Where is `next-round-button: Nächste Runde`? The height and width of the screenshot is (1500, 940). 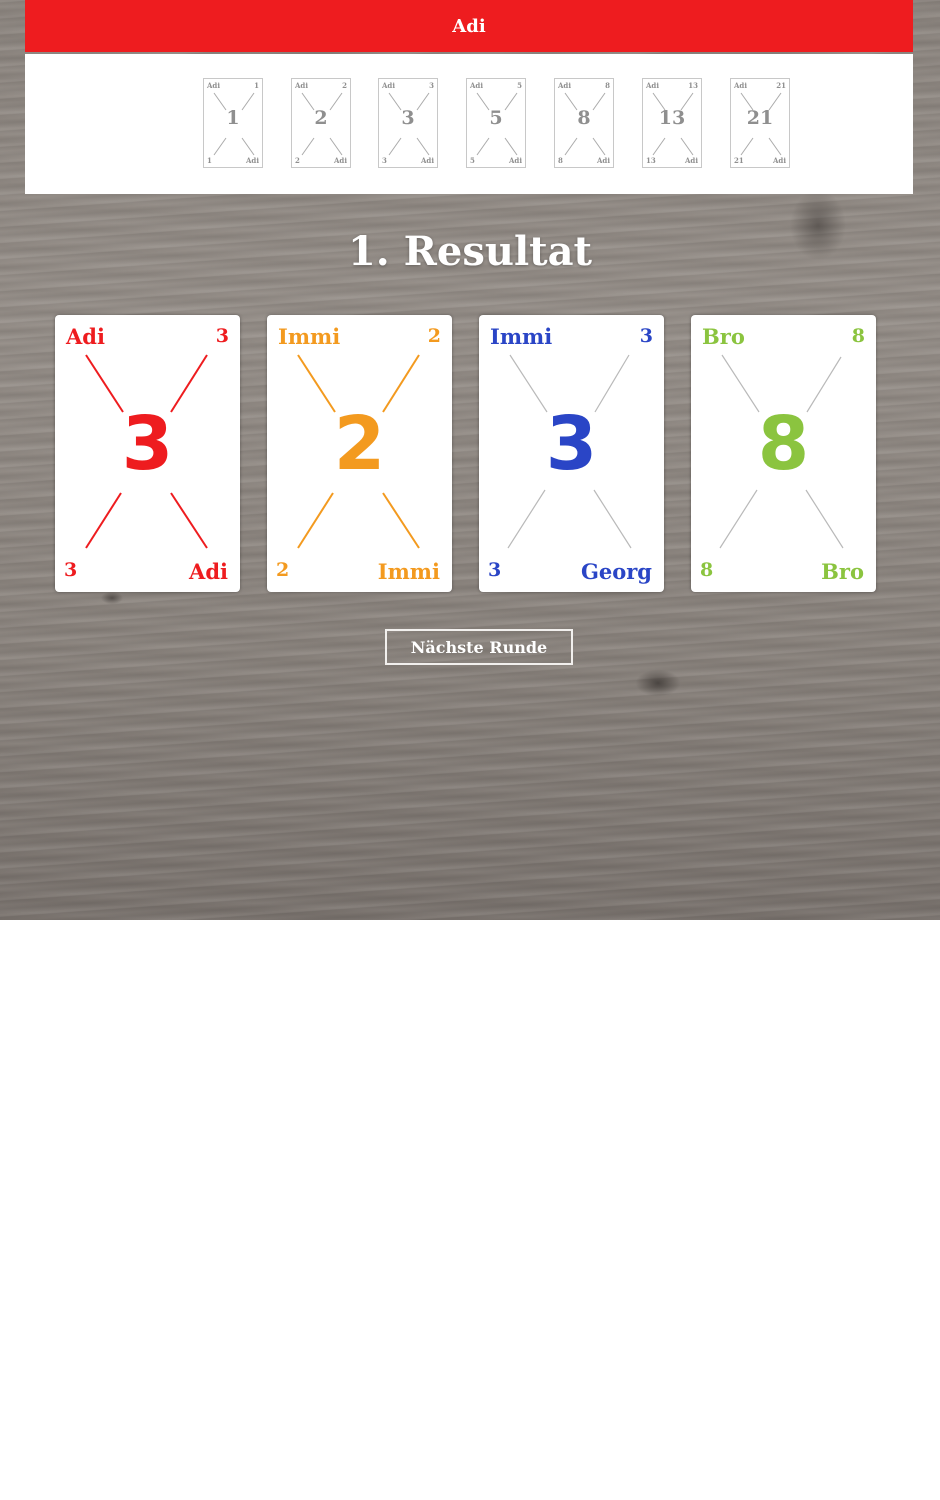
next-round-button: Nächste Runde is located at coordinates (479, 647).